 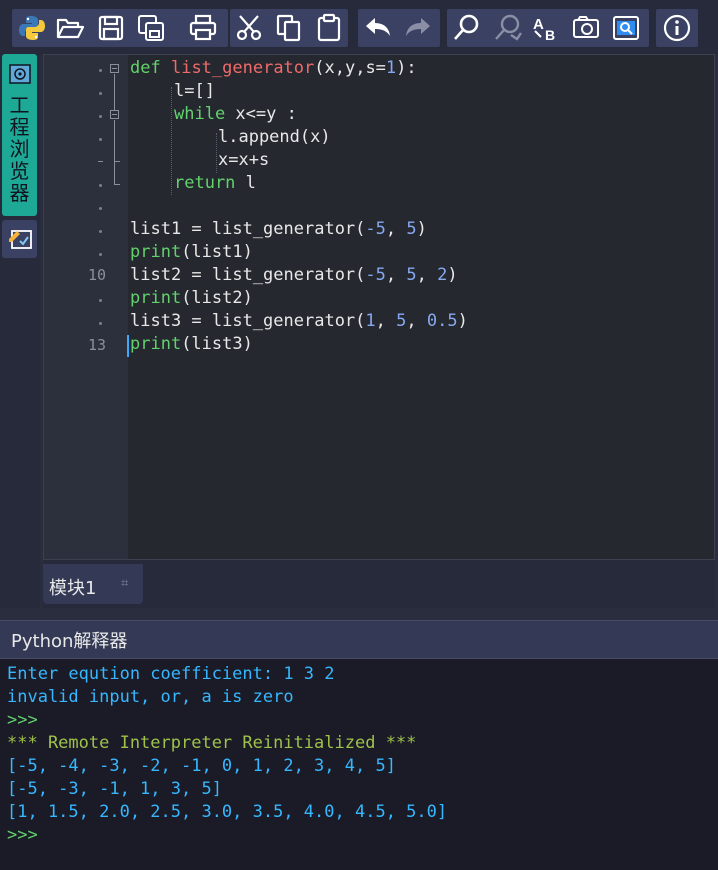 I want to click on code-line-12: list3 = list_generator(1, 5, 0.5), so click(x=299, y=322).